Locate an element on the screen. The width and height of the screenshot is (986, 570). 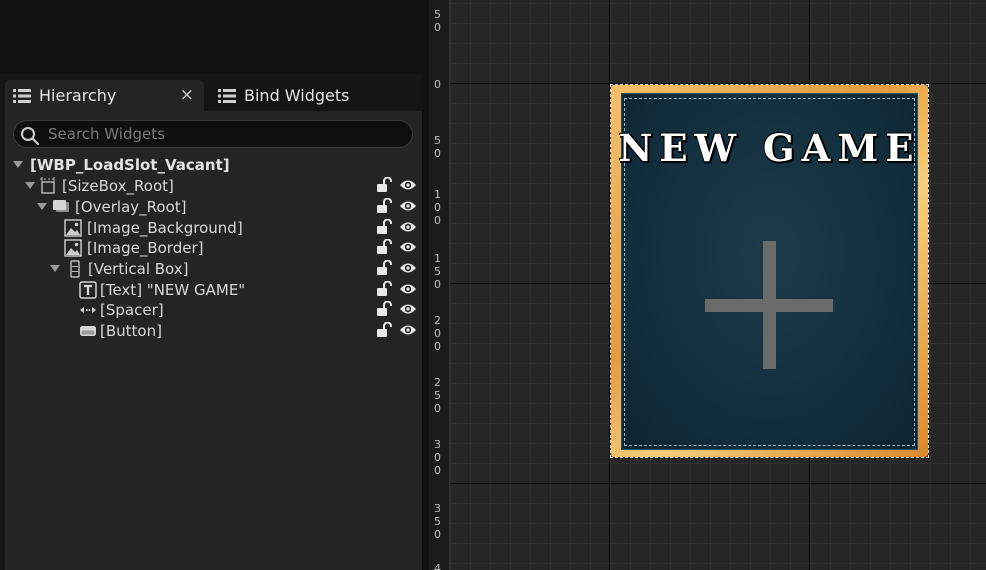
tree-item-label: [SizeBox_Root] is located at coordinates (118, 186).